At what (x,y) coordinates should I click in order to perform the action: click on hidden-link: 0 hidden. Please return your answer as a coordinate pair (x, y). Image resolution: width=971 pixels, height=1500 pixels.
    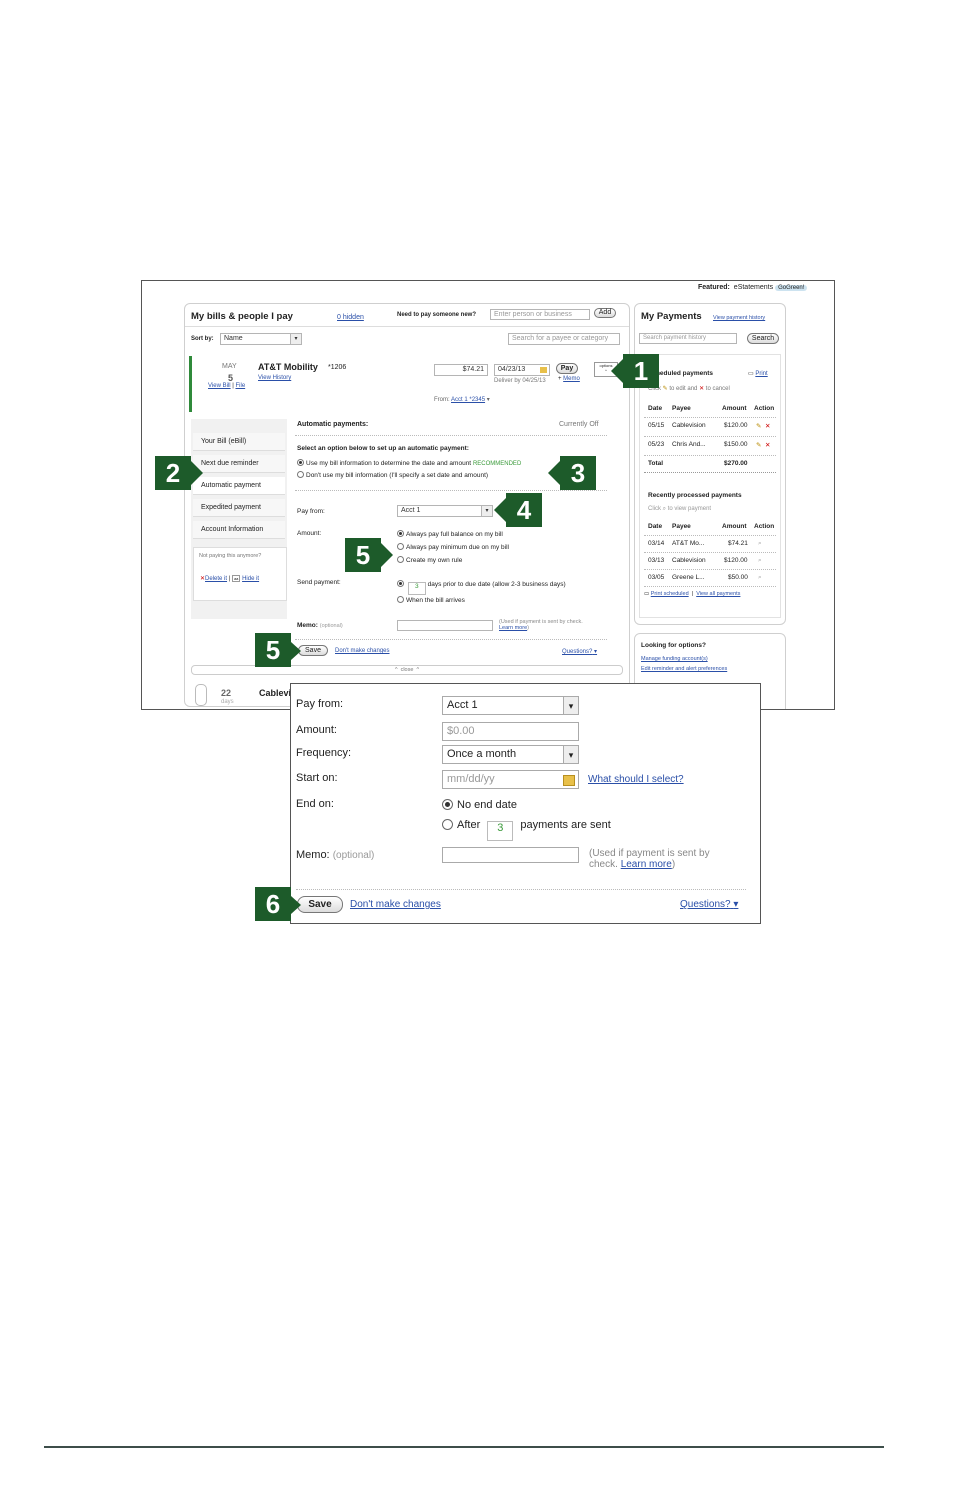
    Looking at the image, I should click on (350, 317).